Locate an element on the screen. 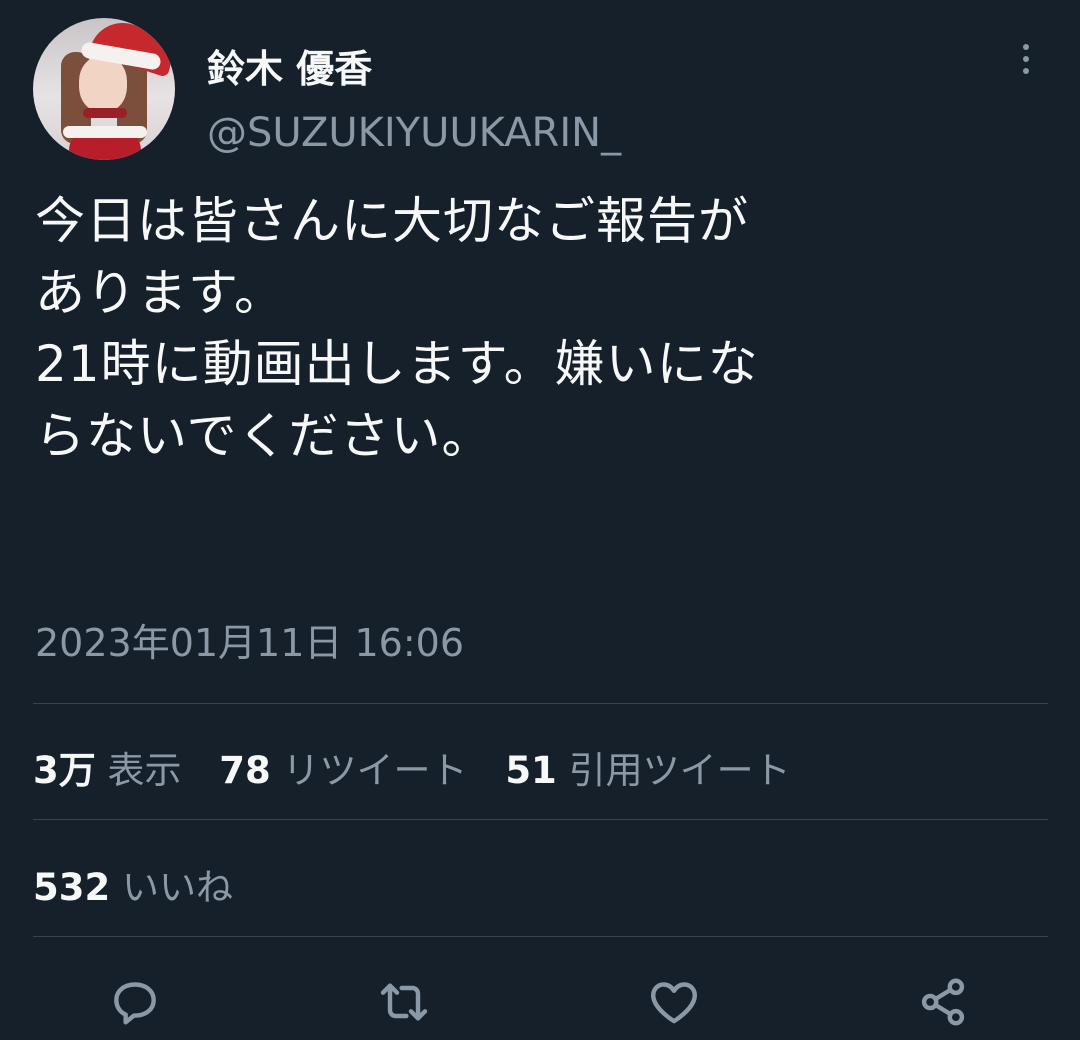  user-handle: @SUZUKIYUUKARIN_ is located at coordinates (414, 133).